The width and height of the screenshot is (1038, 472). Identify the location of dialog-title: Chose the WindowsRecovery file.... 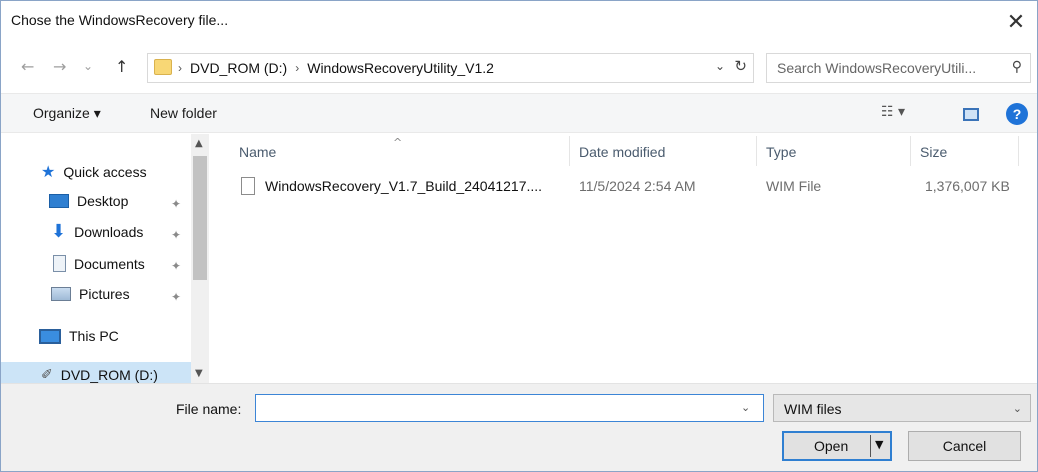
(120, 20).